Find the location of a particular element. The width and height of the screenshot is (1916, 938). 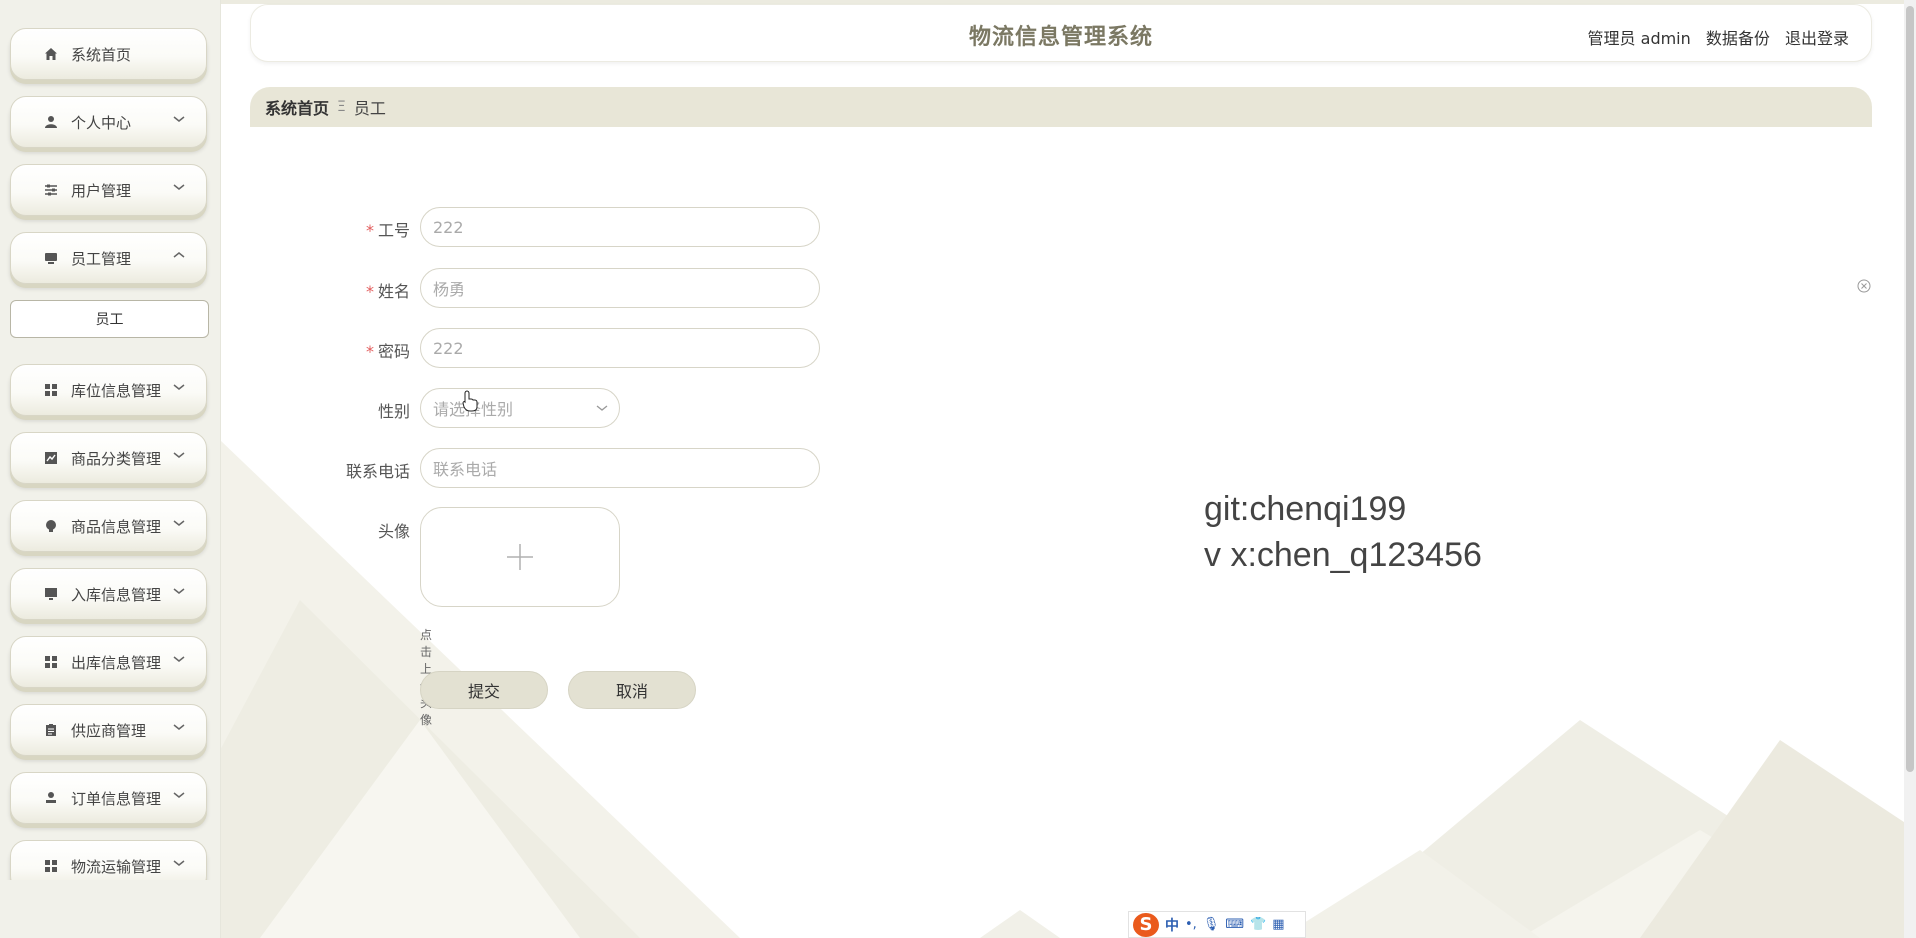

sidebar-item-label: 订单信息管理 is located at coordinates (116, 798).